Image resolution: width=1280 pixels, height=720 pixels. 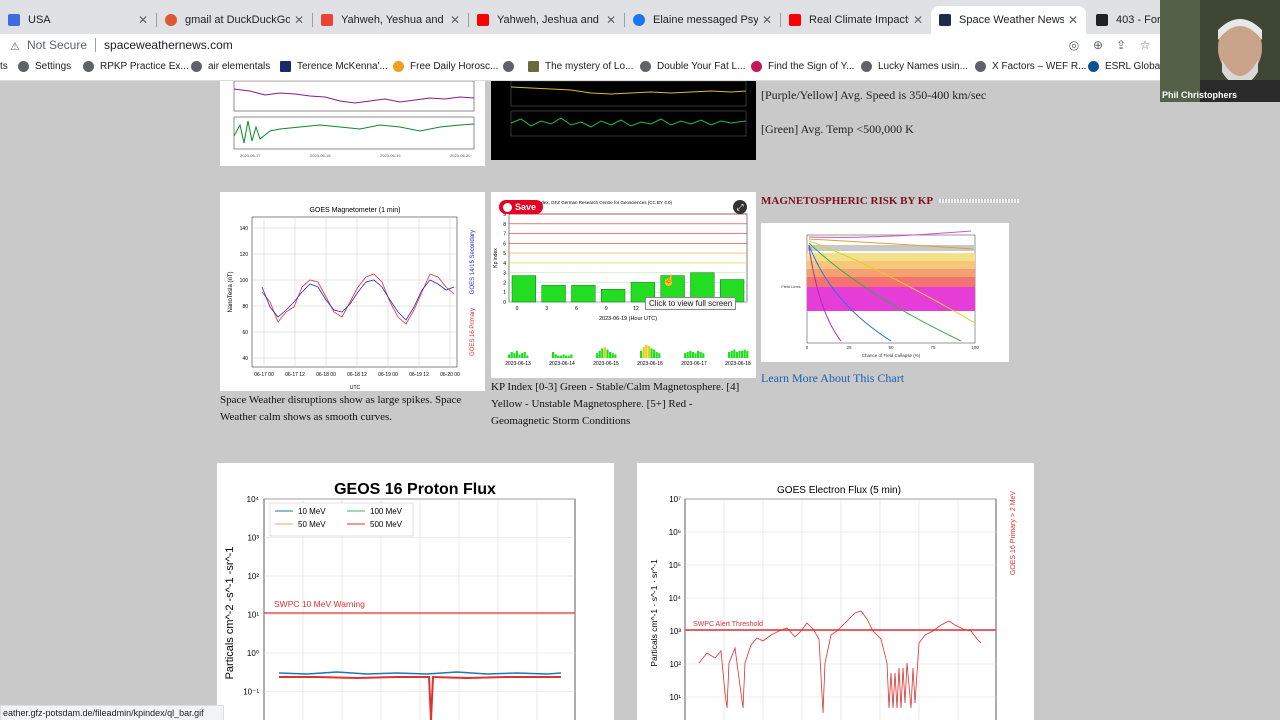 I want to click on x-tick-label: 75, so click(x=933, y=347).